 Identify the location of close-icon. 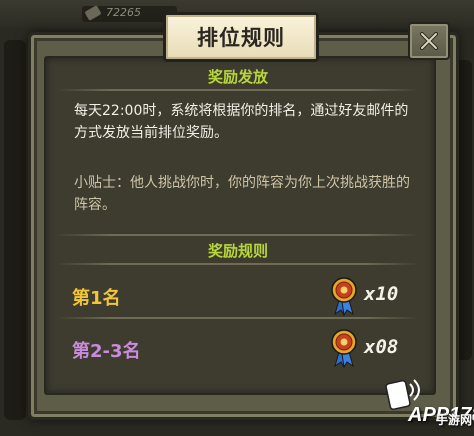
(429, 41).